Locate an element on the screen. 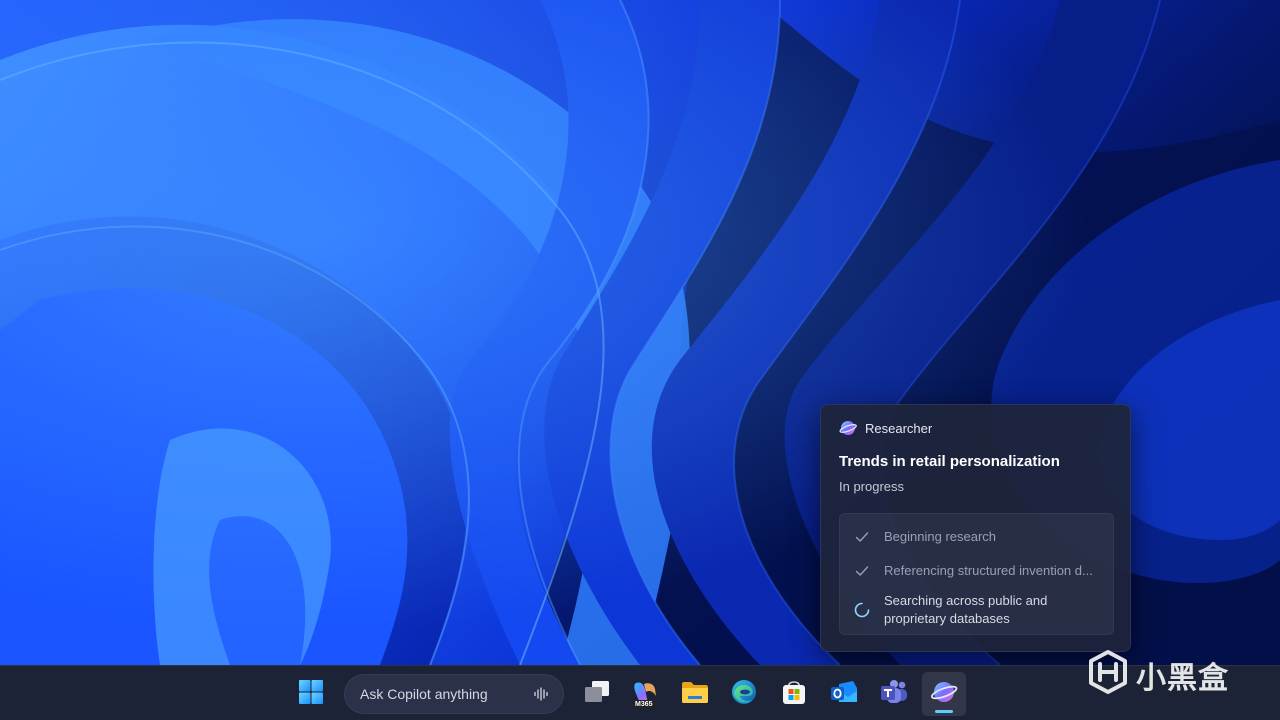 The width and height of the screenshot is (1280, 720). watermark-text: 小黑盒 is located at coordinates (1182, 678).